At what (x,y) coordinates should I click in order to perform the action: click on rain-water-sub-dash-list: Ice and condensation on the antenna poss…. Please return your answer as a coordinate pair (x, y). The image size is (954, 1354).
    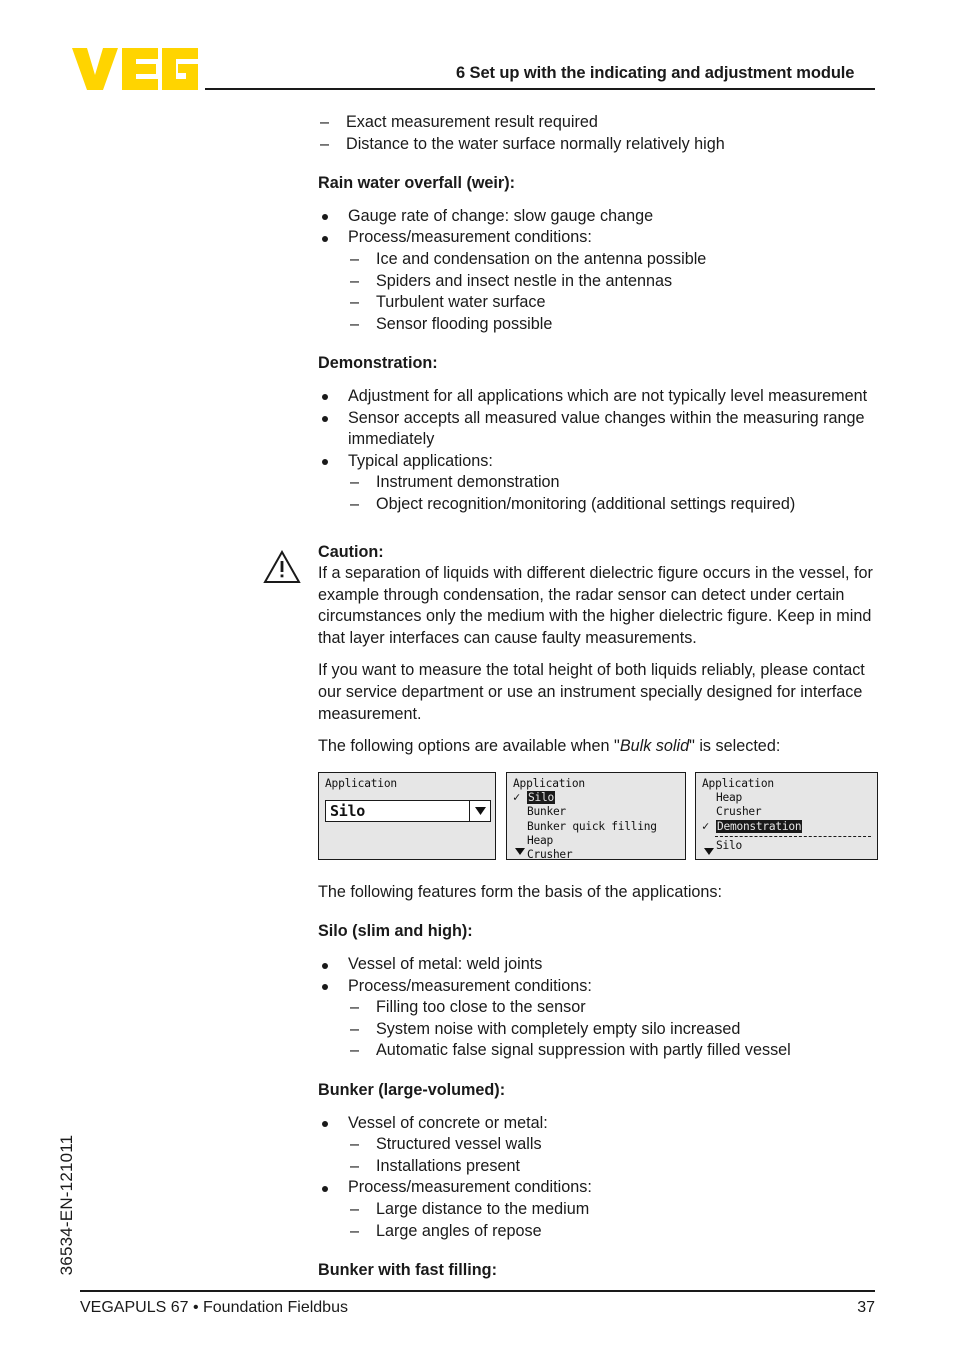
    Looking at the image, I should click on (613, 292).